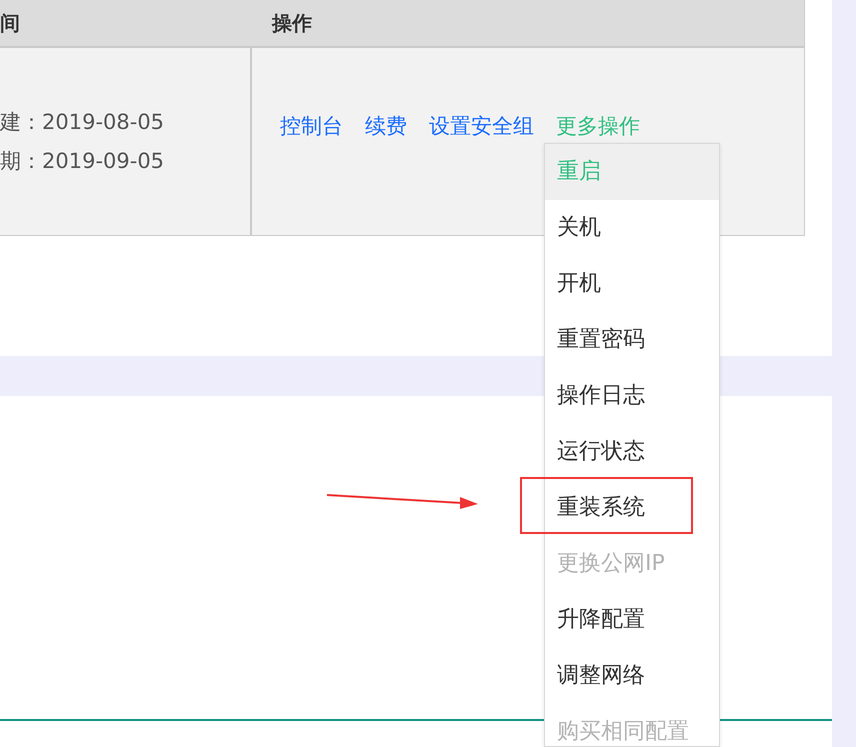 The height and width of the screenshot is (747, 856). I want to click on column-header: 间, so click(10, 23).